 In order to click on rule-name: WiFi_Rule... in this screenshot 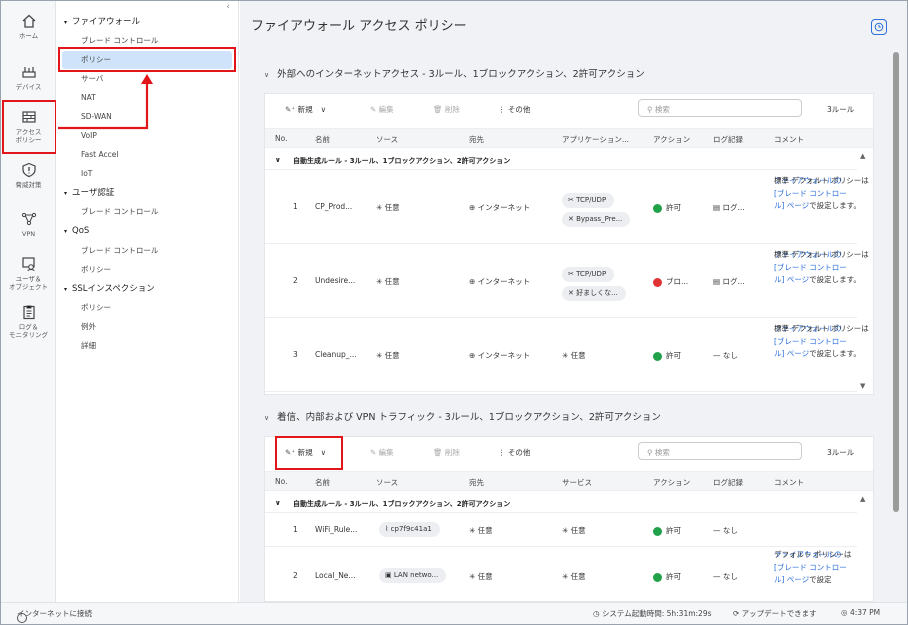, I will do `click(336, 529)`.